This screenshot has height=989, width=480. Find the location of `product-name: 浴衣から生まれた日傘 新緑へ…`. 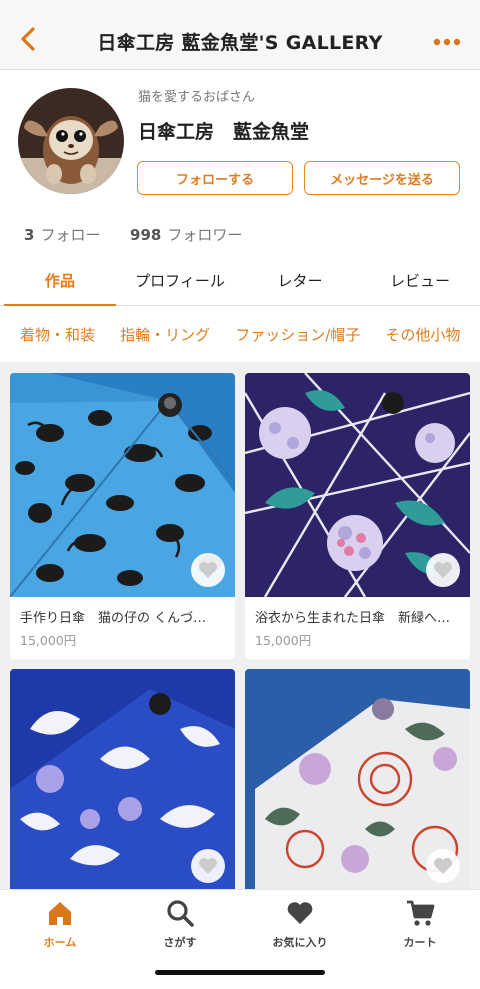

product-name: 浴衣から生まれた日傘 新緑へ… is located at coordinates (357, 611).